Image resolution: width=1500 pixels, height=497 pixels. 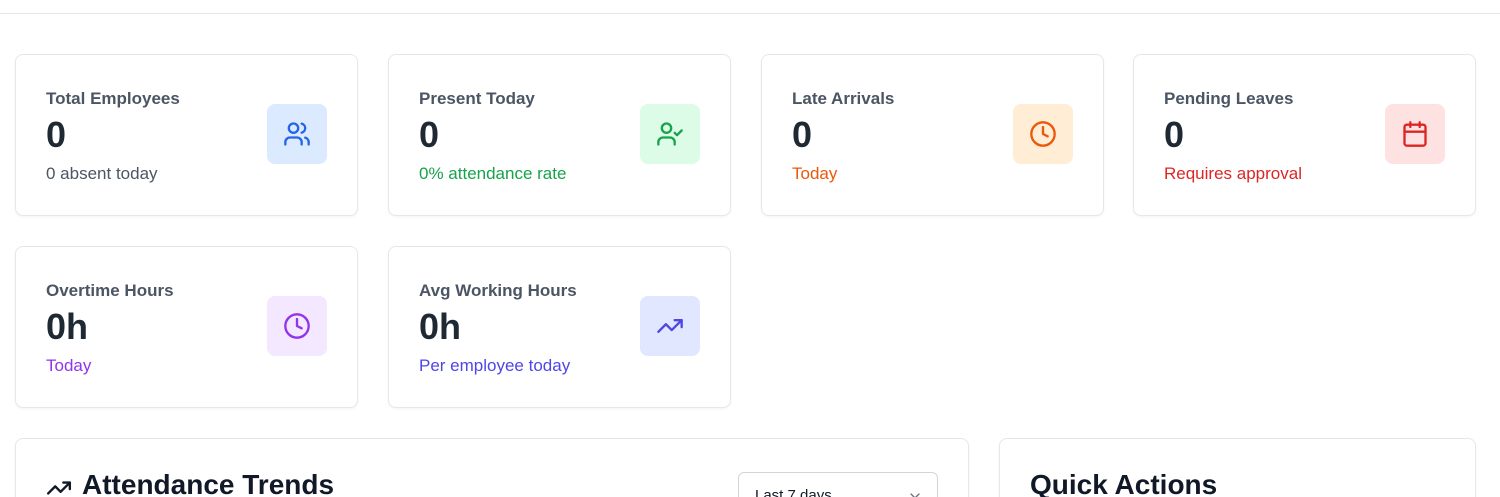 I want to click on stat-label: Late Arrivals, so click(x=843, y=98).